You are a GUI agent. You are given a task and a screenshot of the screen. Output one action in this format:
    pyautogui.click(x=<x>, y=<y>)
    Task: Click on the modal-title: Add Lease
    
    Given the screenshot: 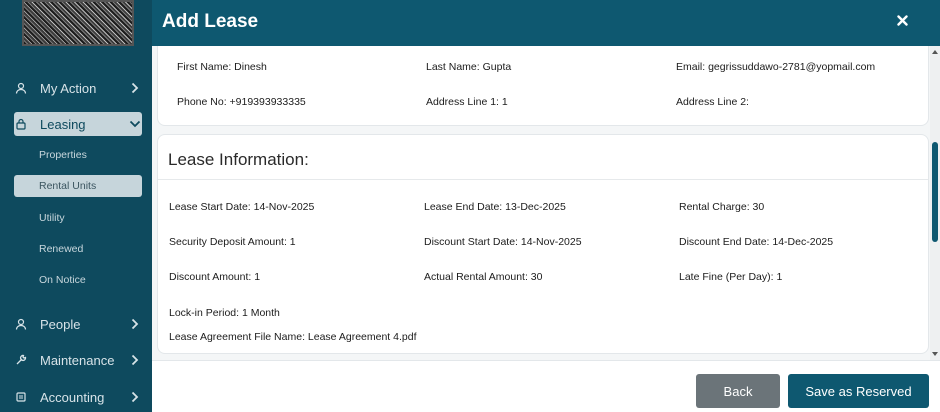 What is the action you would take?
    pyautogui.click(x=210, y=21)
    